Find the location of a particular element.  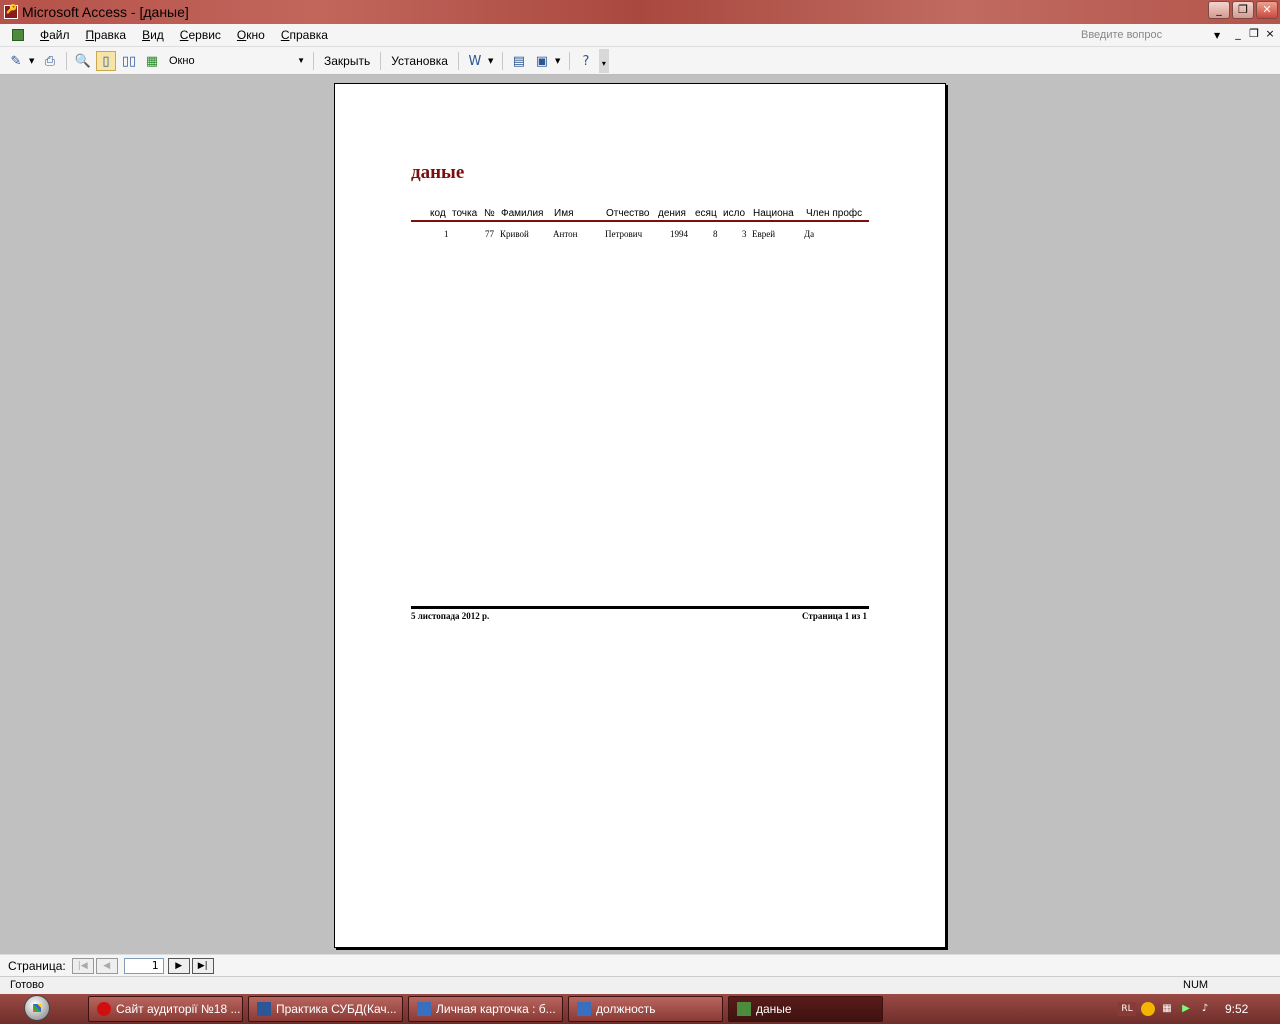

one-page-icon: ▯ is located at coordinates (106, 61).